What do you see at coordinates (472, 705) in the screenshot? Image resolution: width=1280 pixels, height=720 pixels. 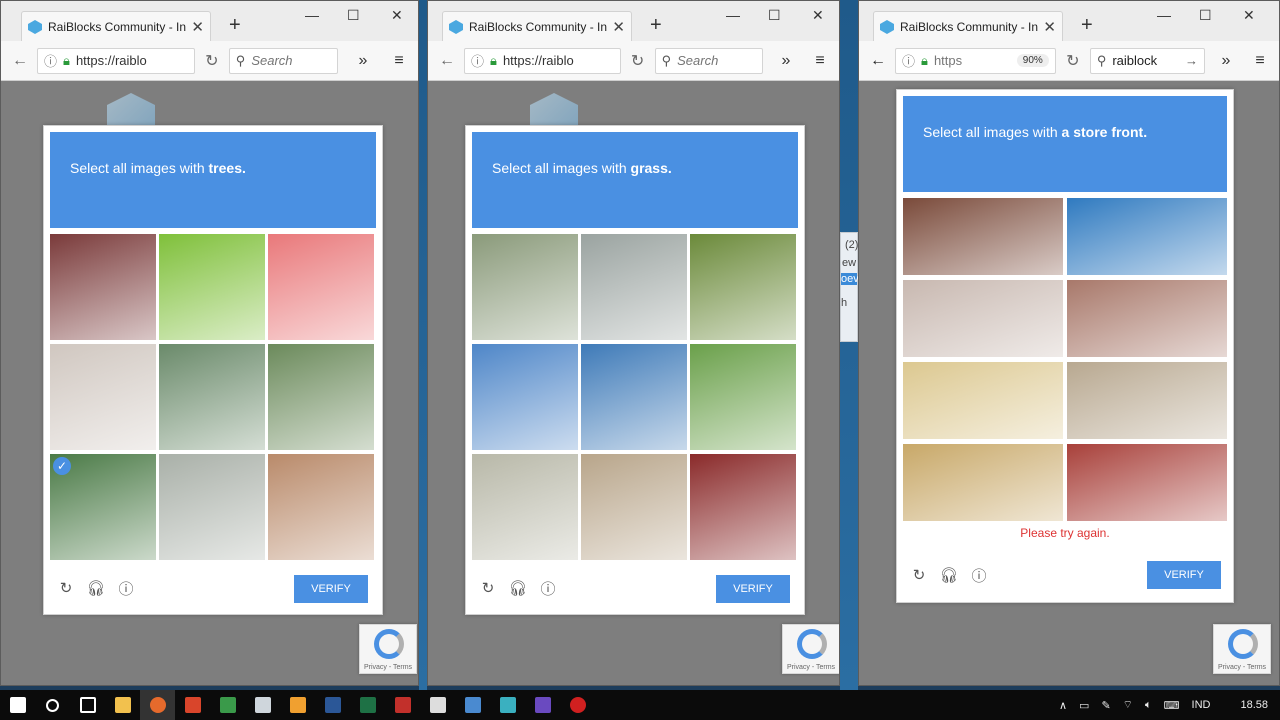 I see `app-blue-icon` at bounding box center [472, 705].